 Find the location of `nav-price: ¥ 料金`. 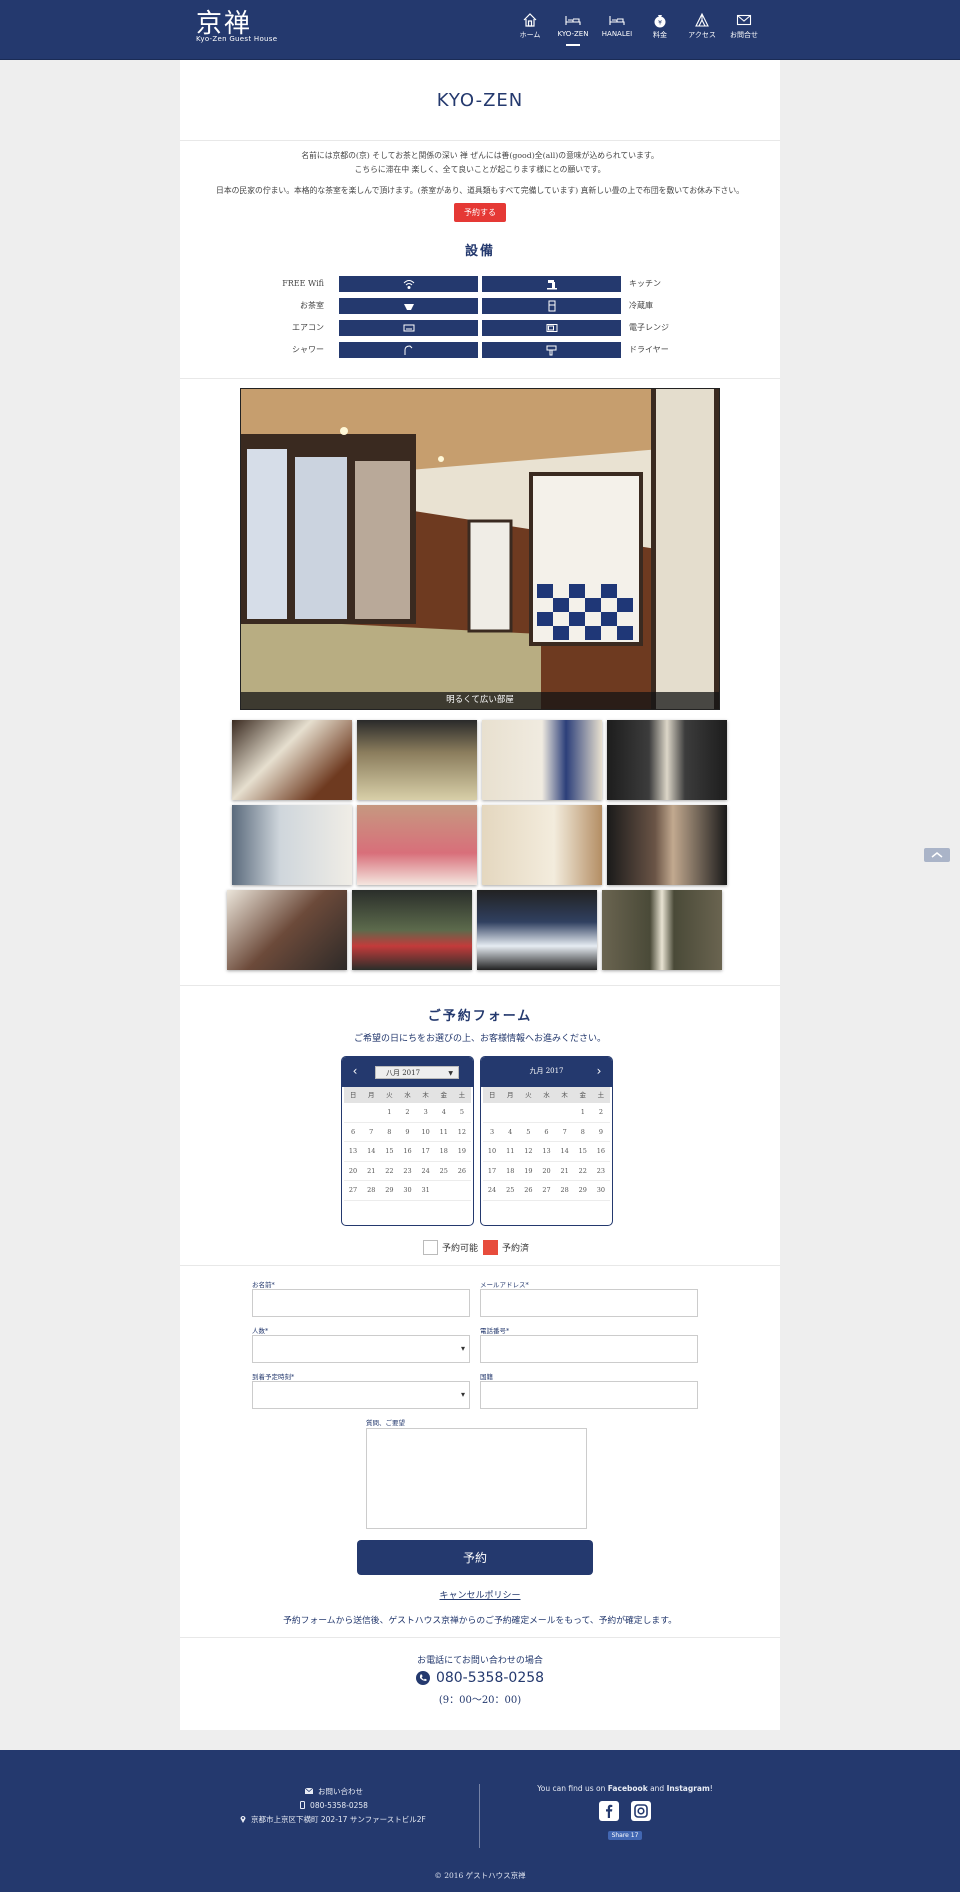

nav-price: ¥ 料金 is located at coordinates (660, 26).